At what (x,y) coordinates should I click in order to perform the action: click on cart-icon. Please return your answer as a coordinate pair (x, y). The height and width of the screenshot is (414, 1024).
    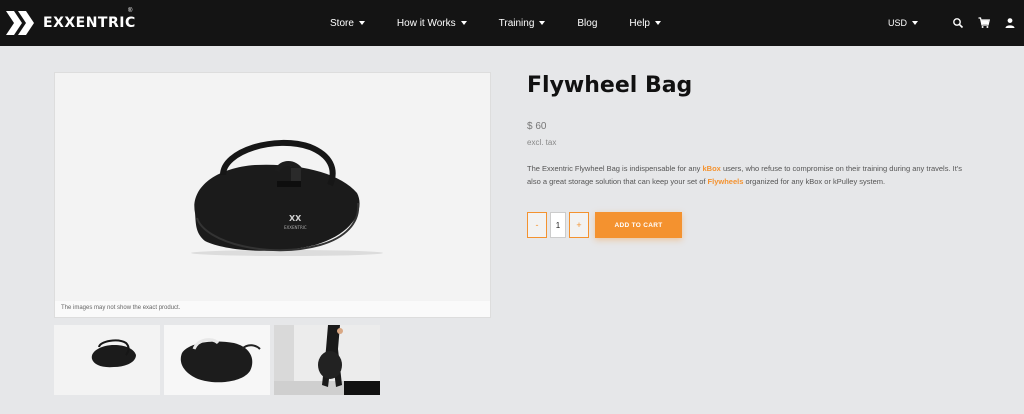
    Looking at the image, I should click on (984, 23).